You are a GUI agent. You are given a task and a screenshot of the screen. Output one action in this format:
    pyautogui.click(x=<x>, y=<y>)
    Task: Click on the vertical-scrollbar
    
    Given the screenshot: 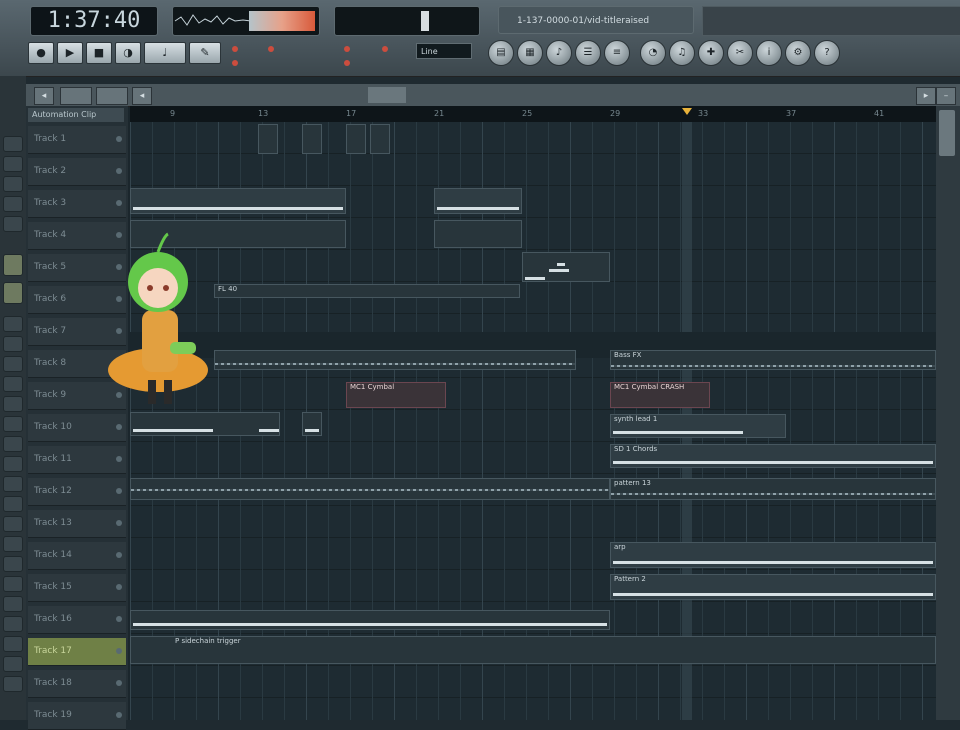 What is the action you would take?
    pyautogui.click(x=948, y=413)
    